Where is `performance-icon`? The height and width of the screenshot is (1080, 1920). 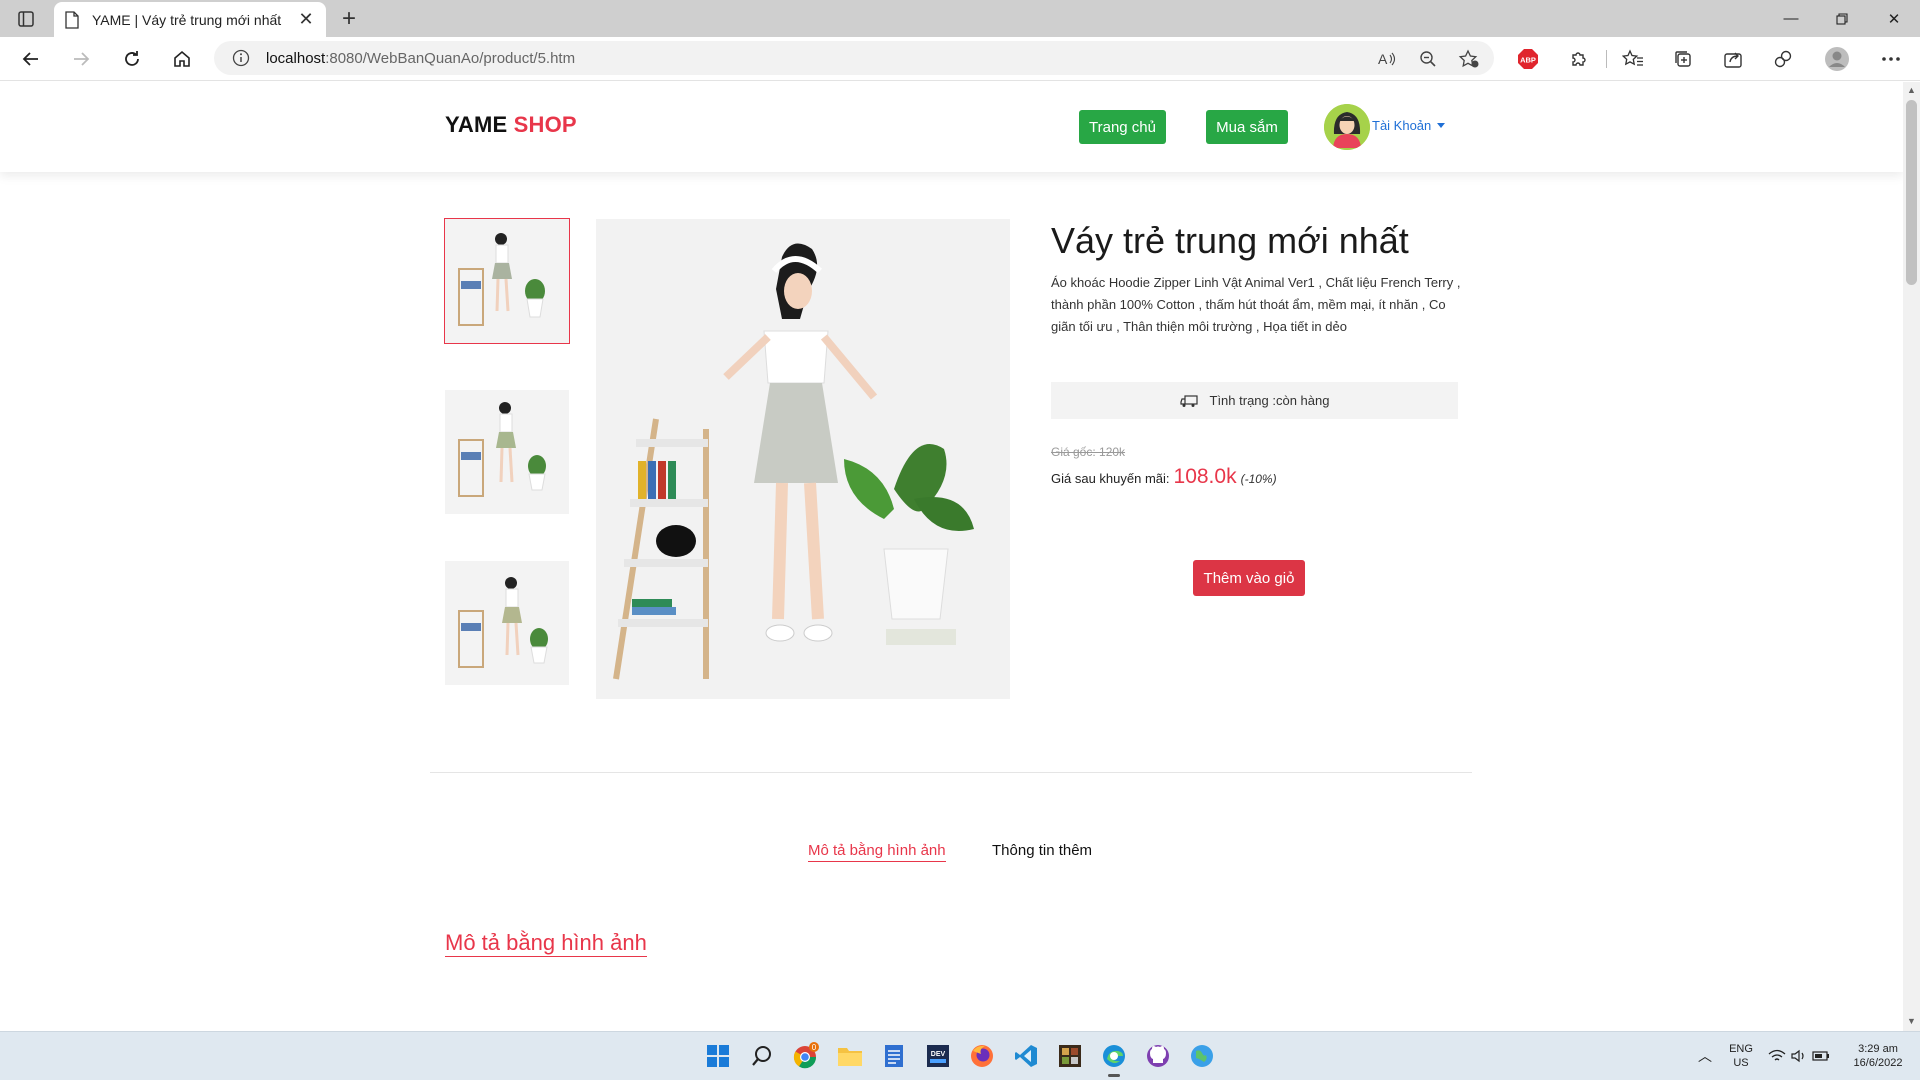 performance-icon is located at coordinates (1783, 59).